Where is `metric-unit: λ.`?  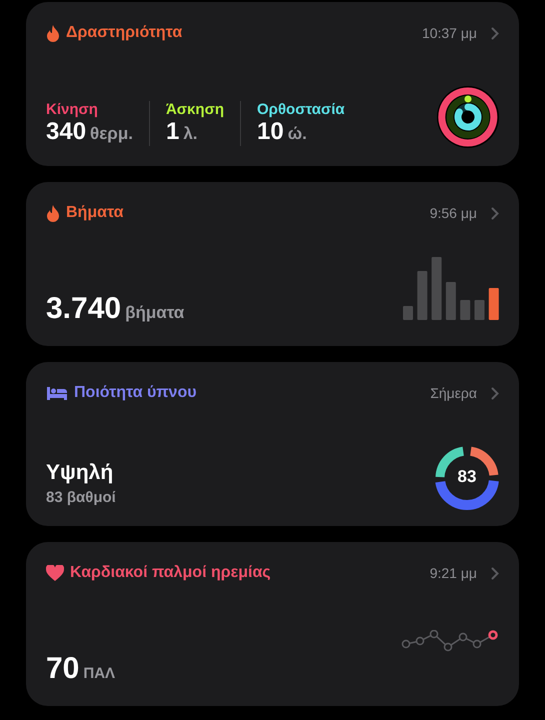 metric-unit: λ. is located at coordinates (190, 134).